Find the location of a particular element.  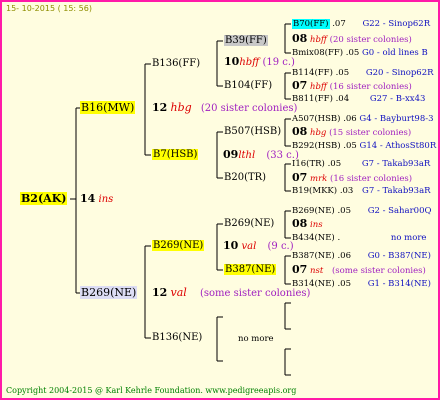

gen3-c2-node: B387(NE) is located at coordinates (250, 270).